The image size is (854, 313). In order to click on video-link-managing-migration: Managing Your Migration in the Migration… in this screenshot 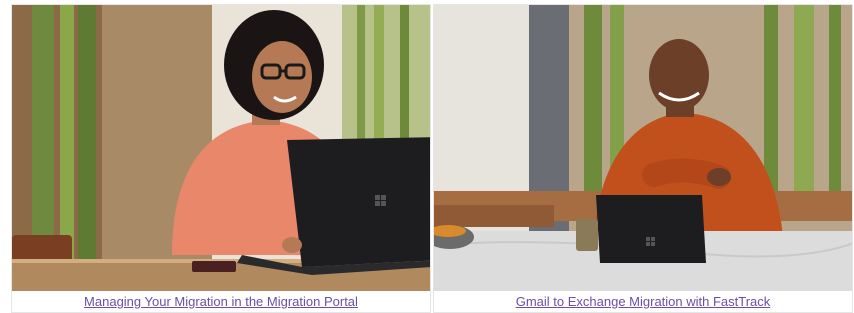, I will do `click(221, 302)`.